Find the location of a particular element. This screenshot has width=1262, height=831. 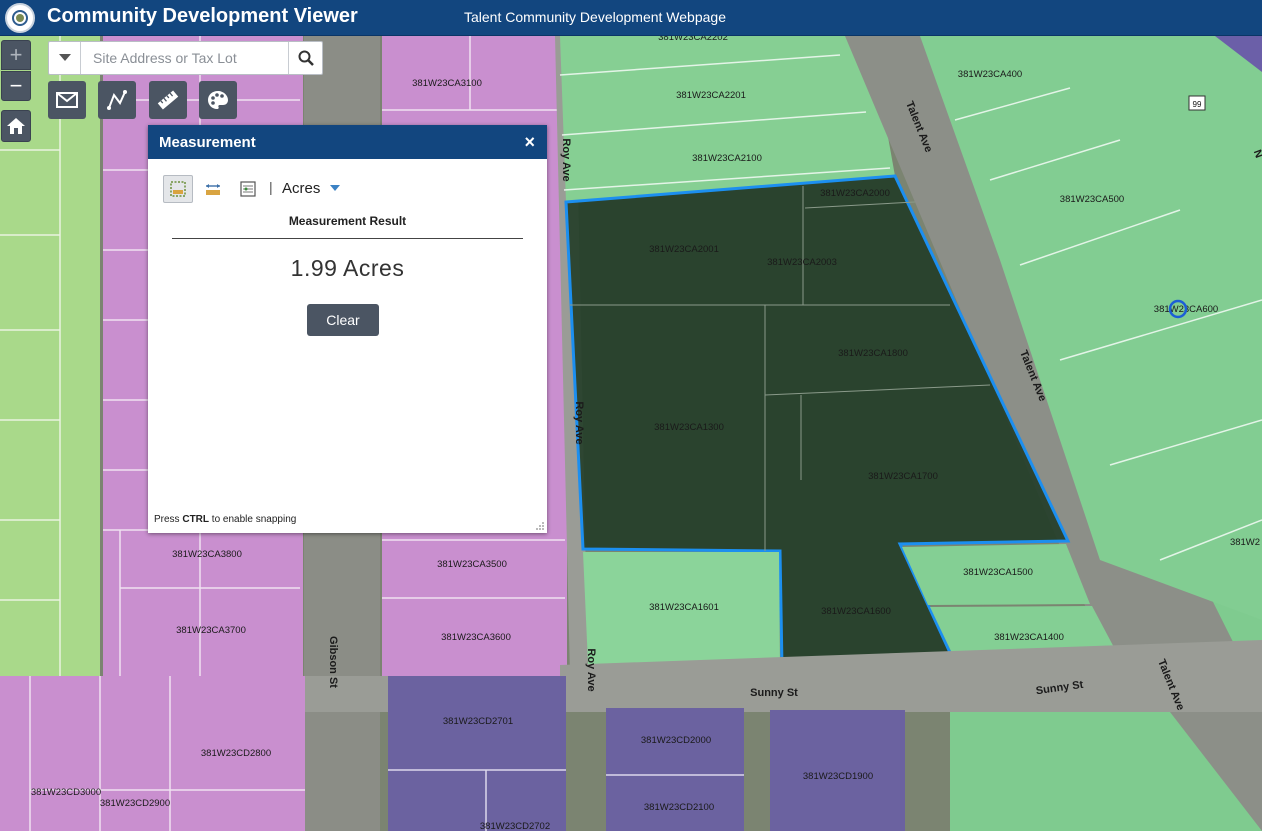

snapping-hint: Press CTRL to enable snapping is located at coordinates (225, 519).